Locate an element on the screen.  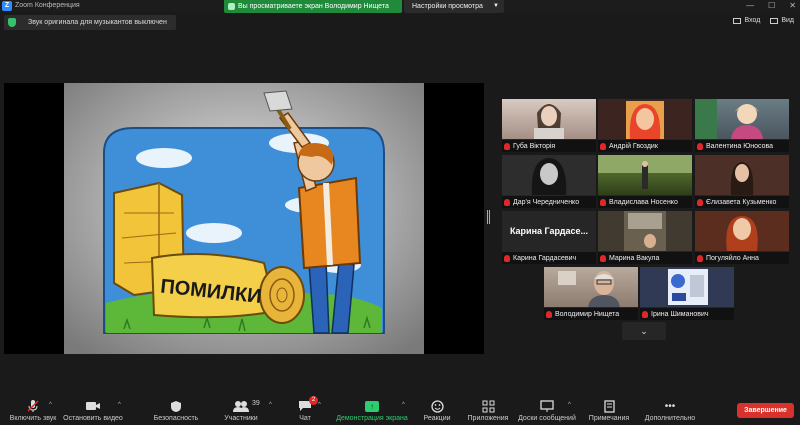
whiteboard-options-caret: ^ is located at coordinates (569, 405).